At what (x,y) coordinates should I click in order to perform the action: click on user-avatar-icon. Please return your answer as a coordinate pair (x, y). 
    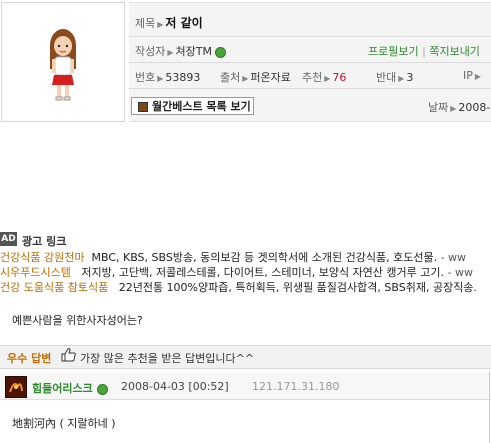
    Looking at the image, I should click on (16, 387).